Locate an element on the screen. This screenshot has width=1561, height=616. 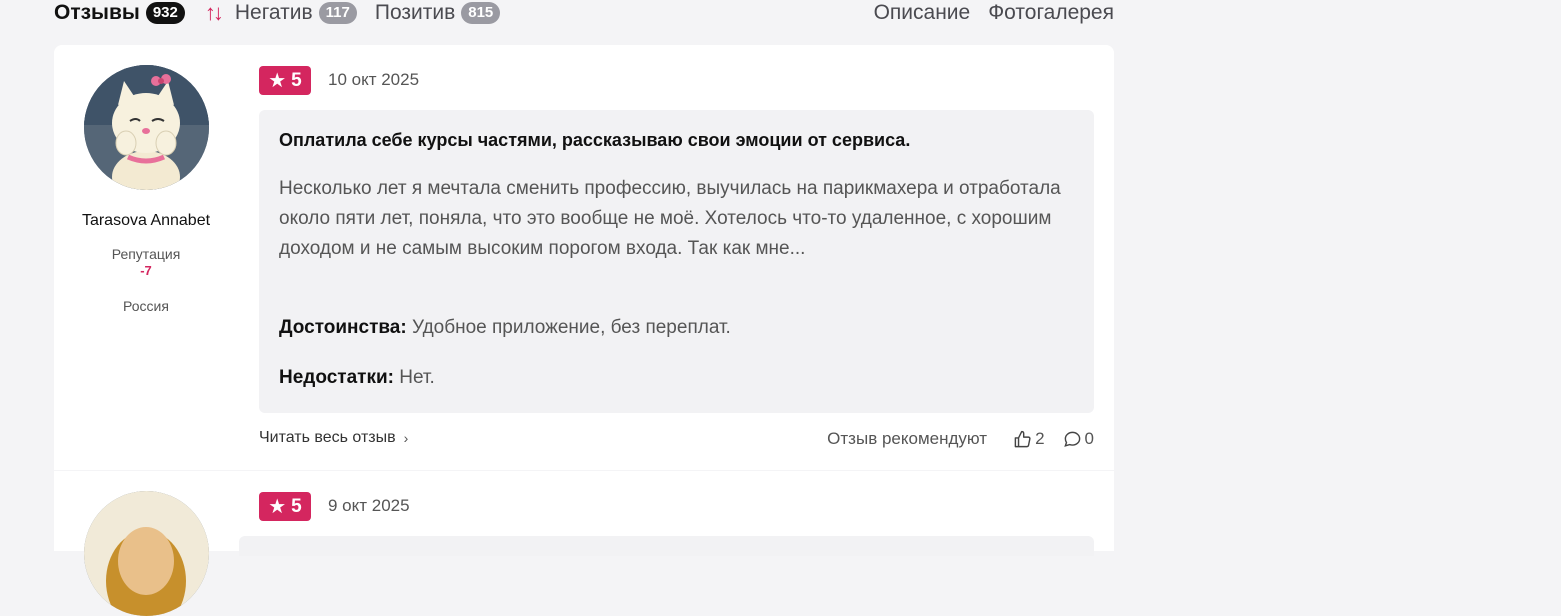
tab-negative-label: Негатив is located at coordinates (273, 12).